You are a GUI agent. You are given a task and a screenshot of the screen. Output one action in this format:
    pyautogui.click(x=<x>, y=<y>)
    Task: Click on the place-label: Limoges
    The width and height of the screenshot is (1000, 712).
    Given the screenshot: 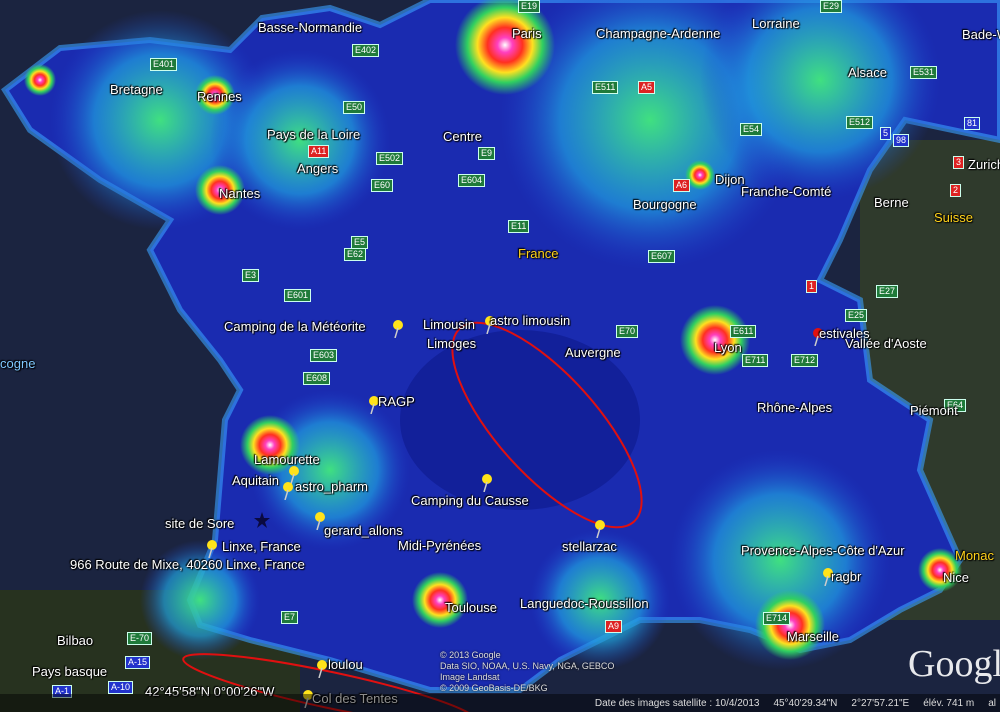 What is the action you would take?
    pyautogui.click(x=452, y=343)
    